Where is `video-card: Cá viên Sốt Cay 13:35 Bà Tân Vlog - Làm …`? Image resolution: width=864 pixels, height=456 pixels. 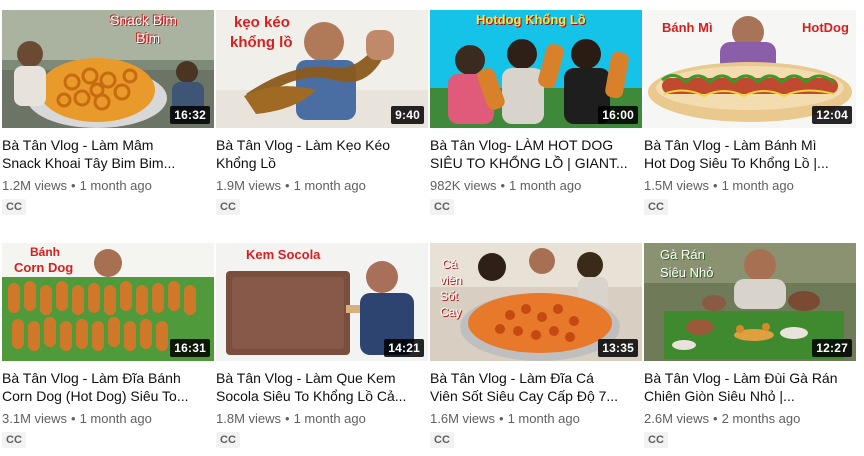
video-card: Cá viên Sốt Cay 13:35 Bà Tân Vlog - Làm … is located at coordinates (536, 345).